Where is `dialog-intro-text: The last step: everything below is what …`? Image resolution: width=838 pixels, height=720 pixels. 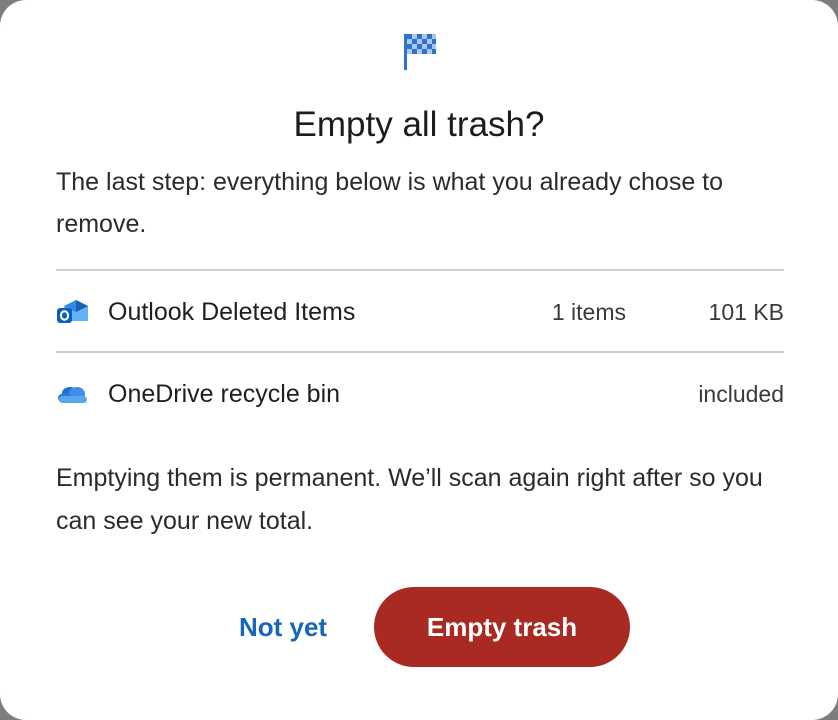 dialog-intro-text: The last step: everything below is what … is located at coordinates (390, 203).